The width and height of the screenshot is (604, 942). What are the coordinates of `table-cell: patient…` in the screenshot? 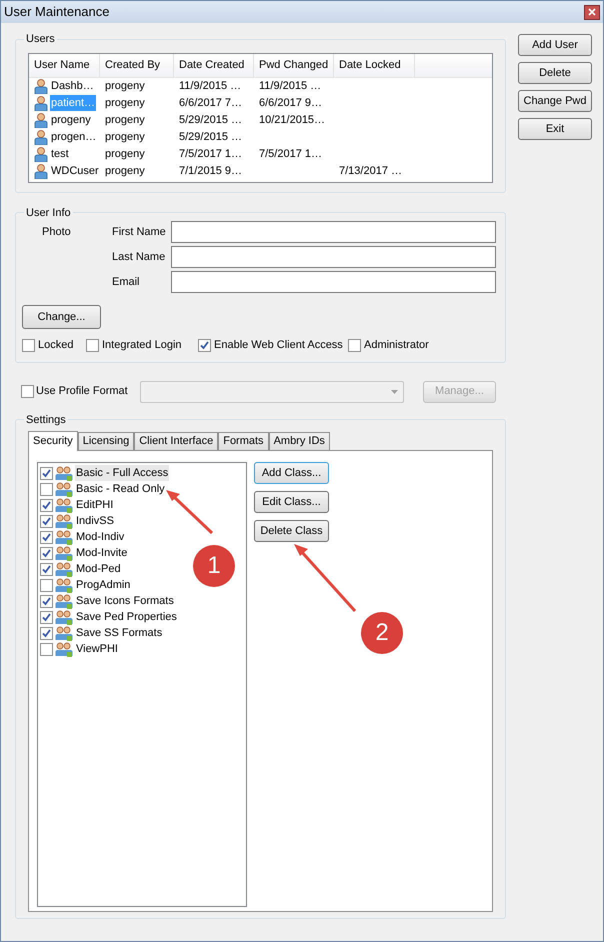 It's located at (73, 103).